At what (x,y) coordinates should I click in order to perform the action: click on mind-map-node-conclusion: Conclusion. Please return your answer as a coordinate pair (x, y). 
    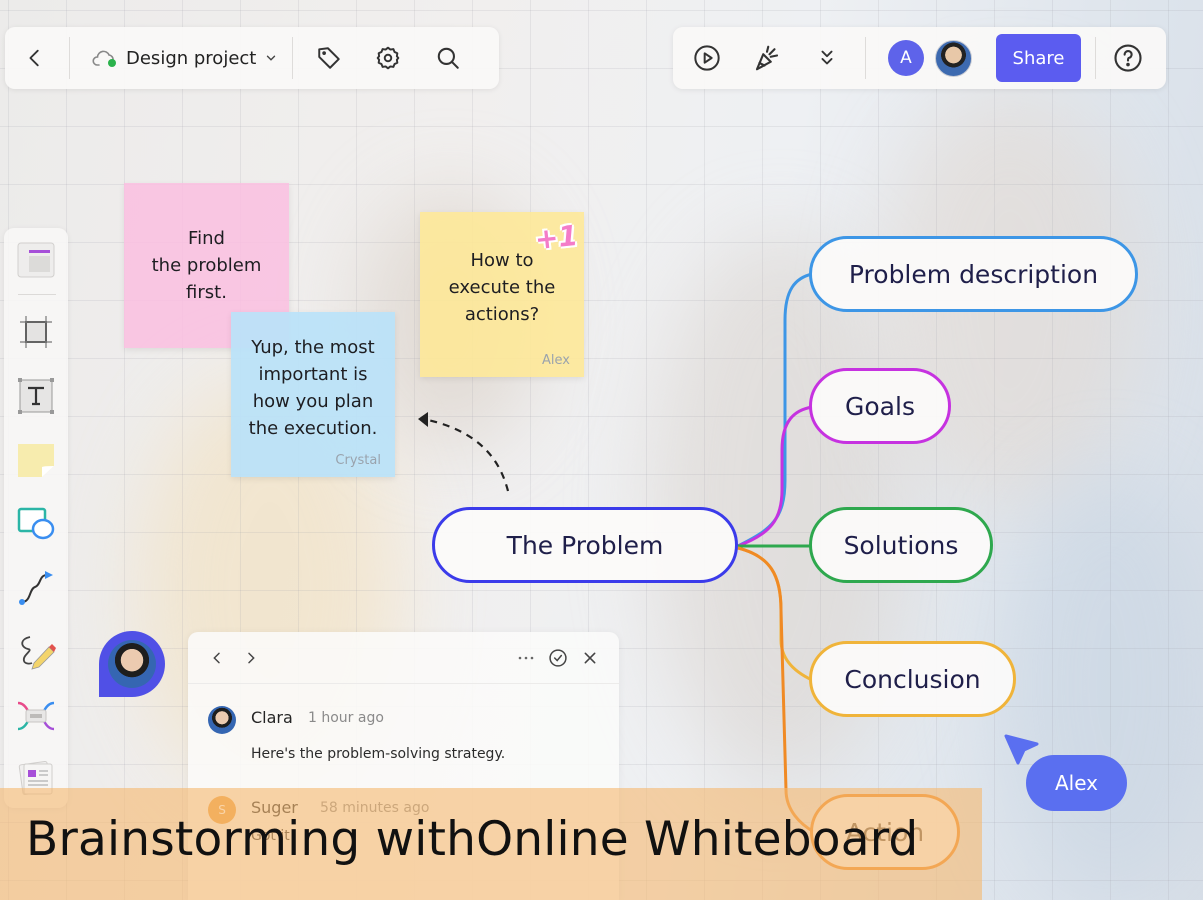
    Looking at the image, I should click on (912, 679).